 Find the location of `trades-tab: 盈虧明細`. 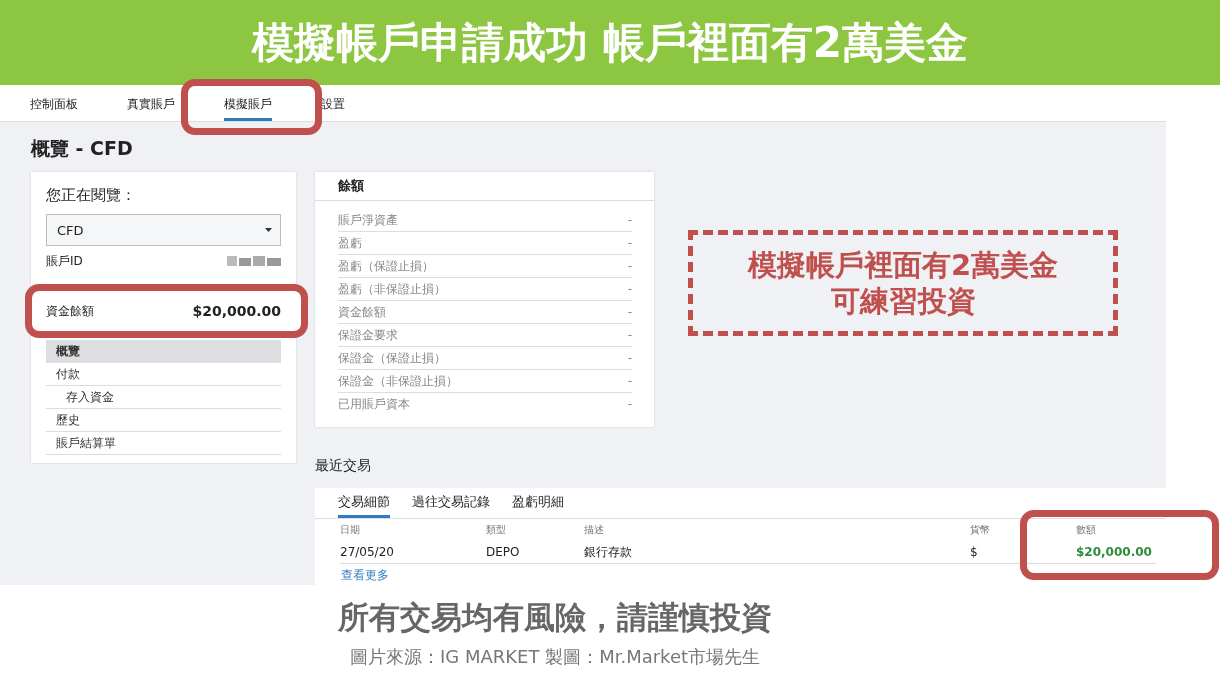

trades-tab: 盈虧明細 is located at coordinates (538, 503).